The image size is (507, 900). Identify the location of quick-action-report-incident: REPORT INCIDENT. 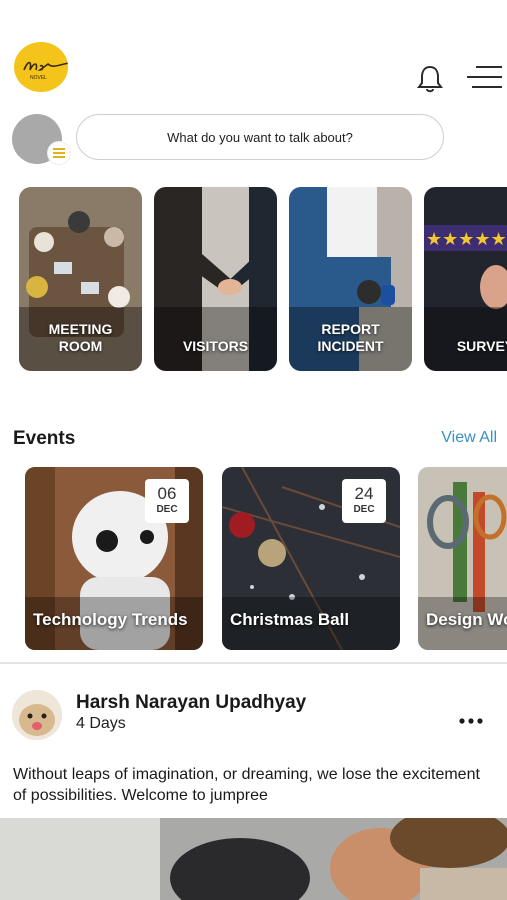
(350, 279).